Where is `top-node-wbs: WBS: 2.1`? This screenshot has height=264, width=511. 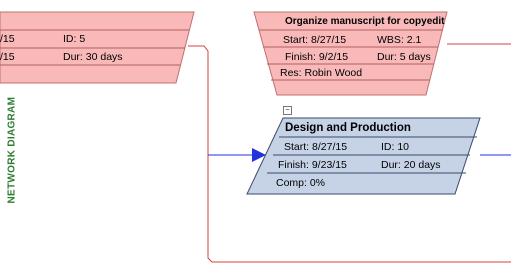
top-node-wbs: WBS: 2.1 is located at coordinates (399, 40).